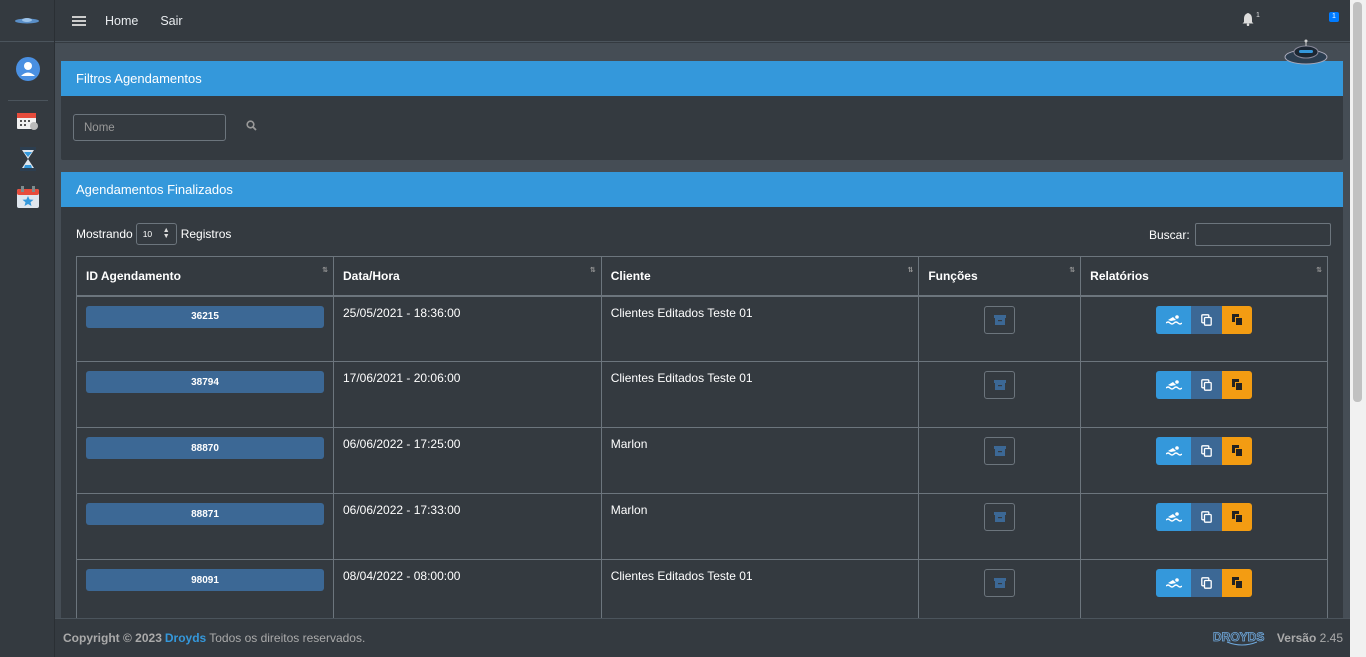 Image resolution: width=1366 pixels, height=657 pixels. I want to click on scrollbar-thumb, so click(1357, 202).